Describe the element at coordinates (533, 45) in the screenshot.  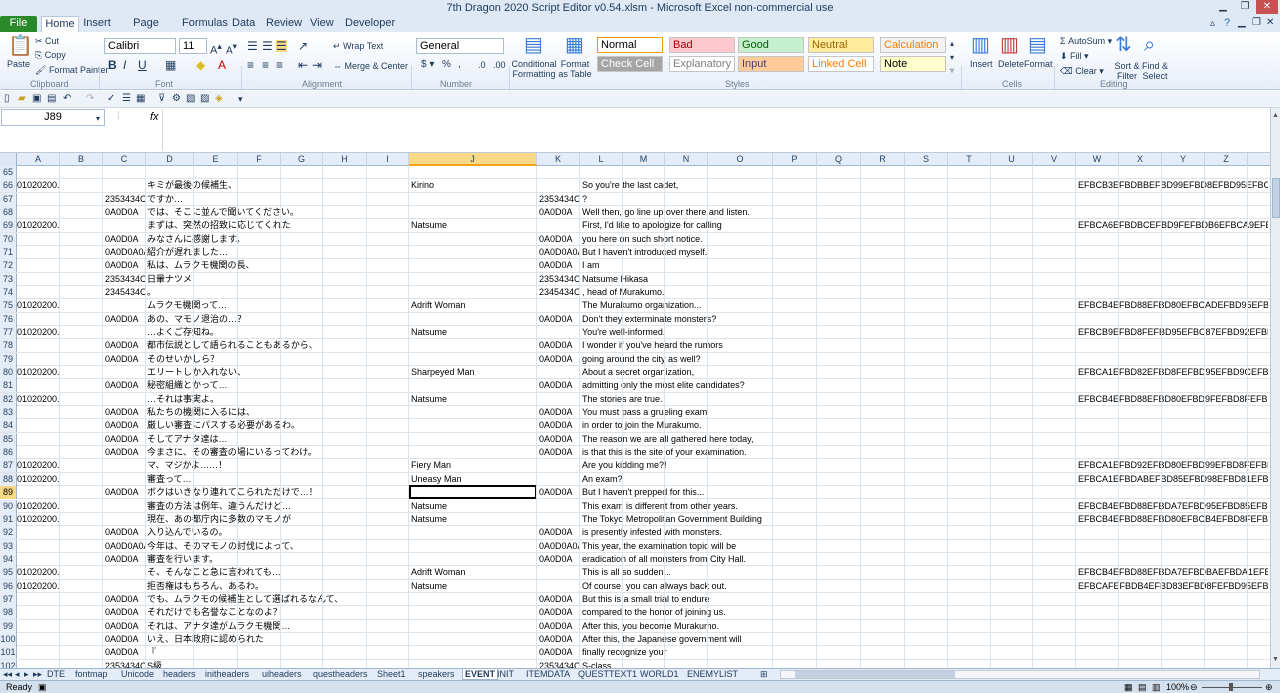
I see `conditional-formatting-icon: ▤` at that location.